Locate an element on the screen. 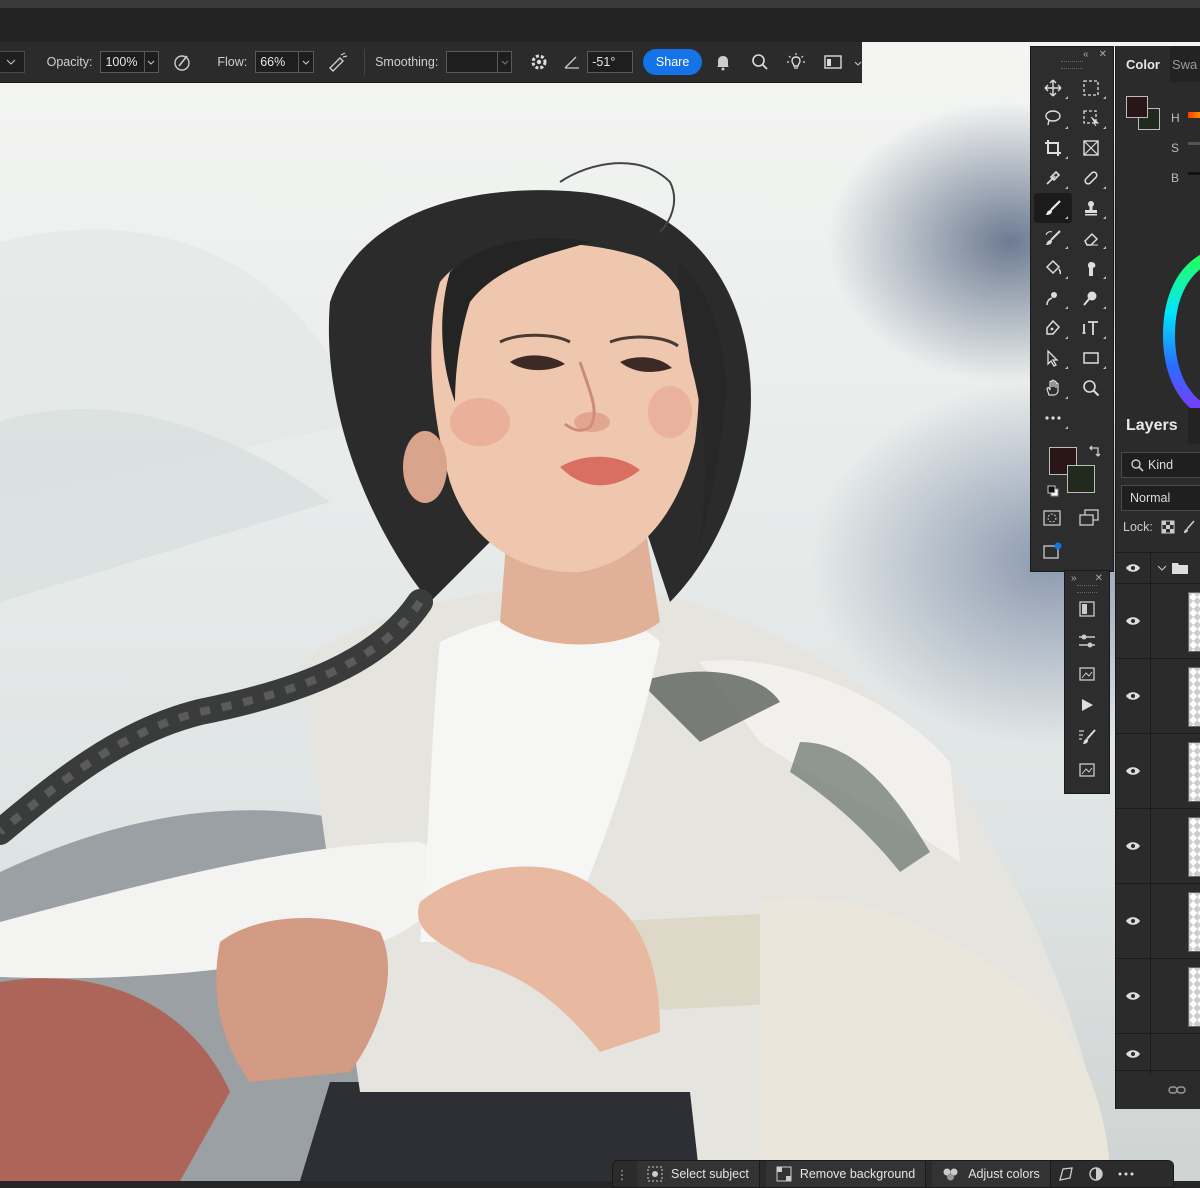 This screenshot has height=1188, width=1200. smoothing-dropdown is located at coordinates (505, 62).